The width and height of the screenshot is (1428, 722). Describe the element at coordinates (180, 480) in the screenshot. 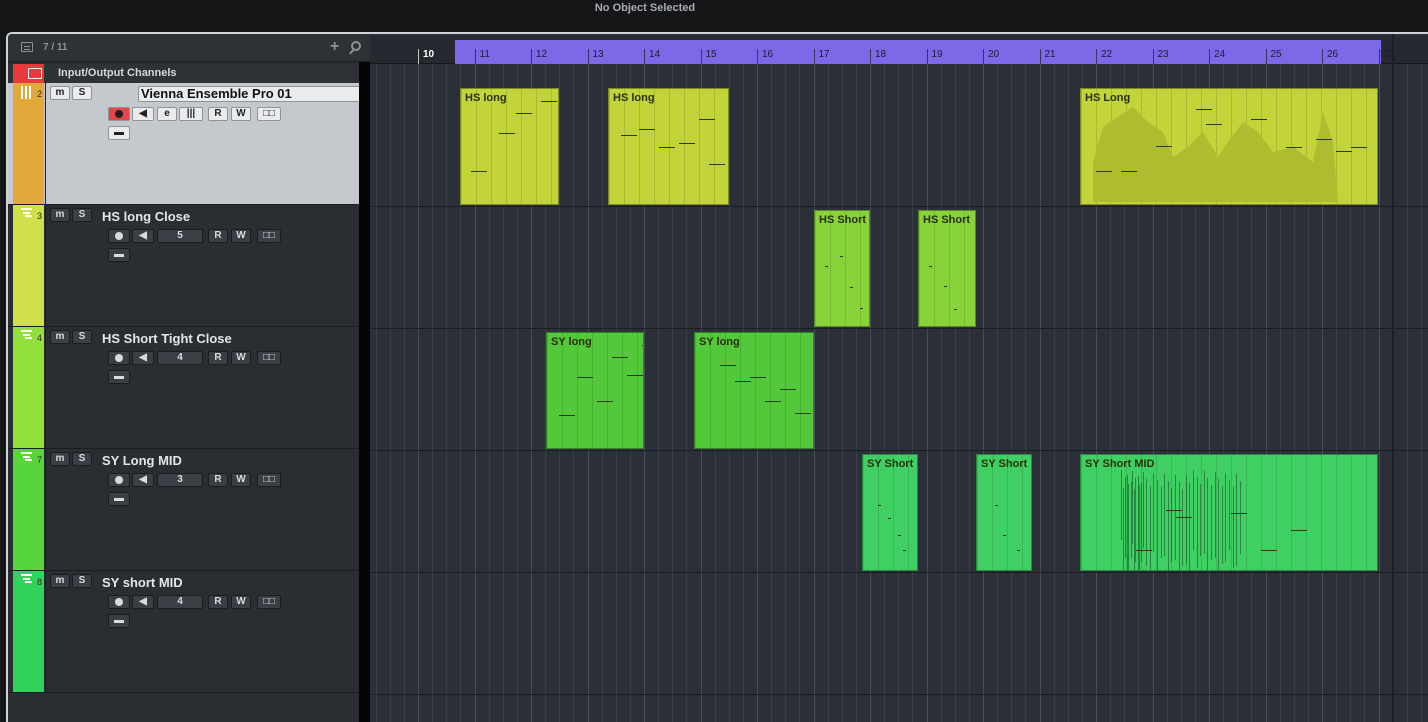

I see `midi-channel-field: 3` at that location.